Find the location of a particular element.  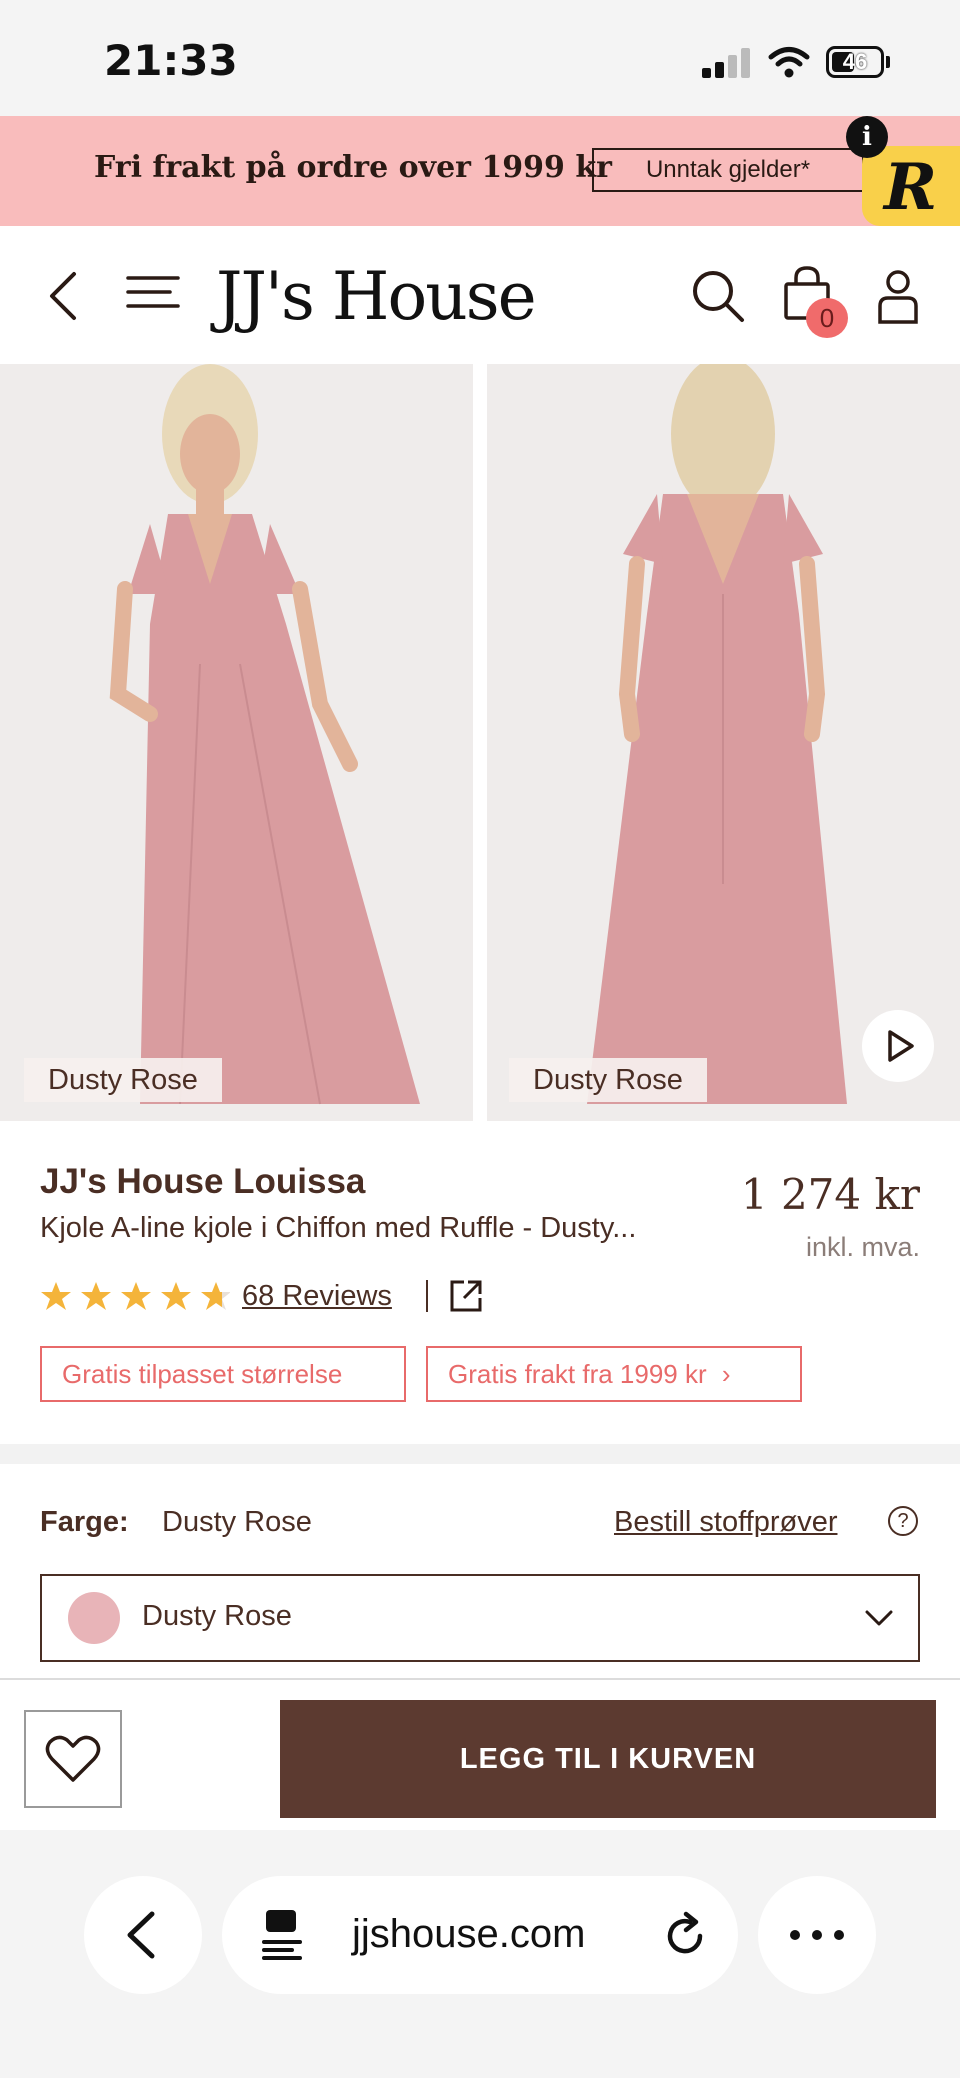

color-select: Dusty Rose is located at coordinates (480, 1618).